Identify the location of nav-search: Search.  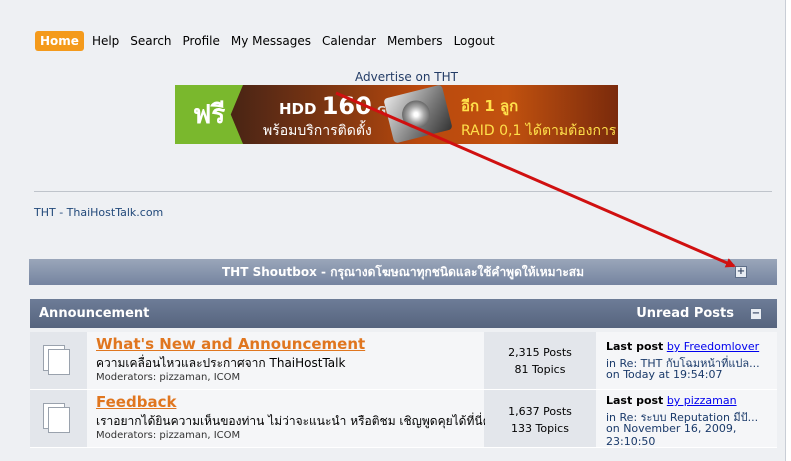
(150, 41).